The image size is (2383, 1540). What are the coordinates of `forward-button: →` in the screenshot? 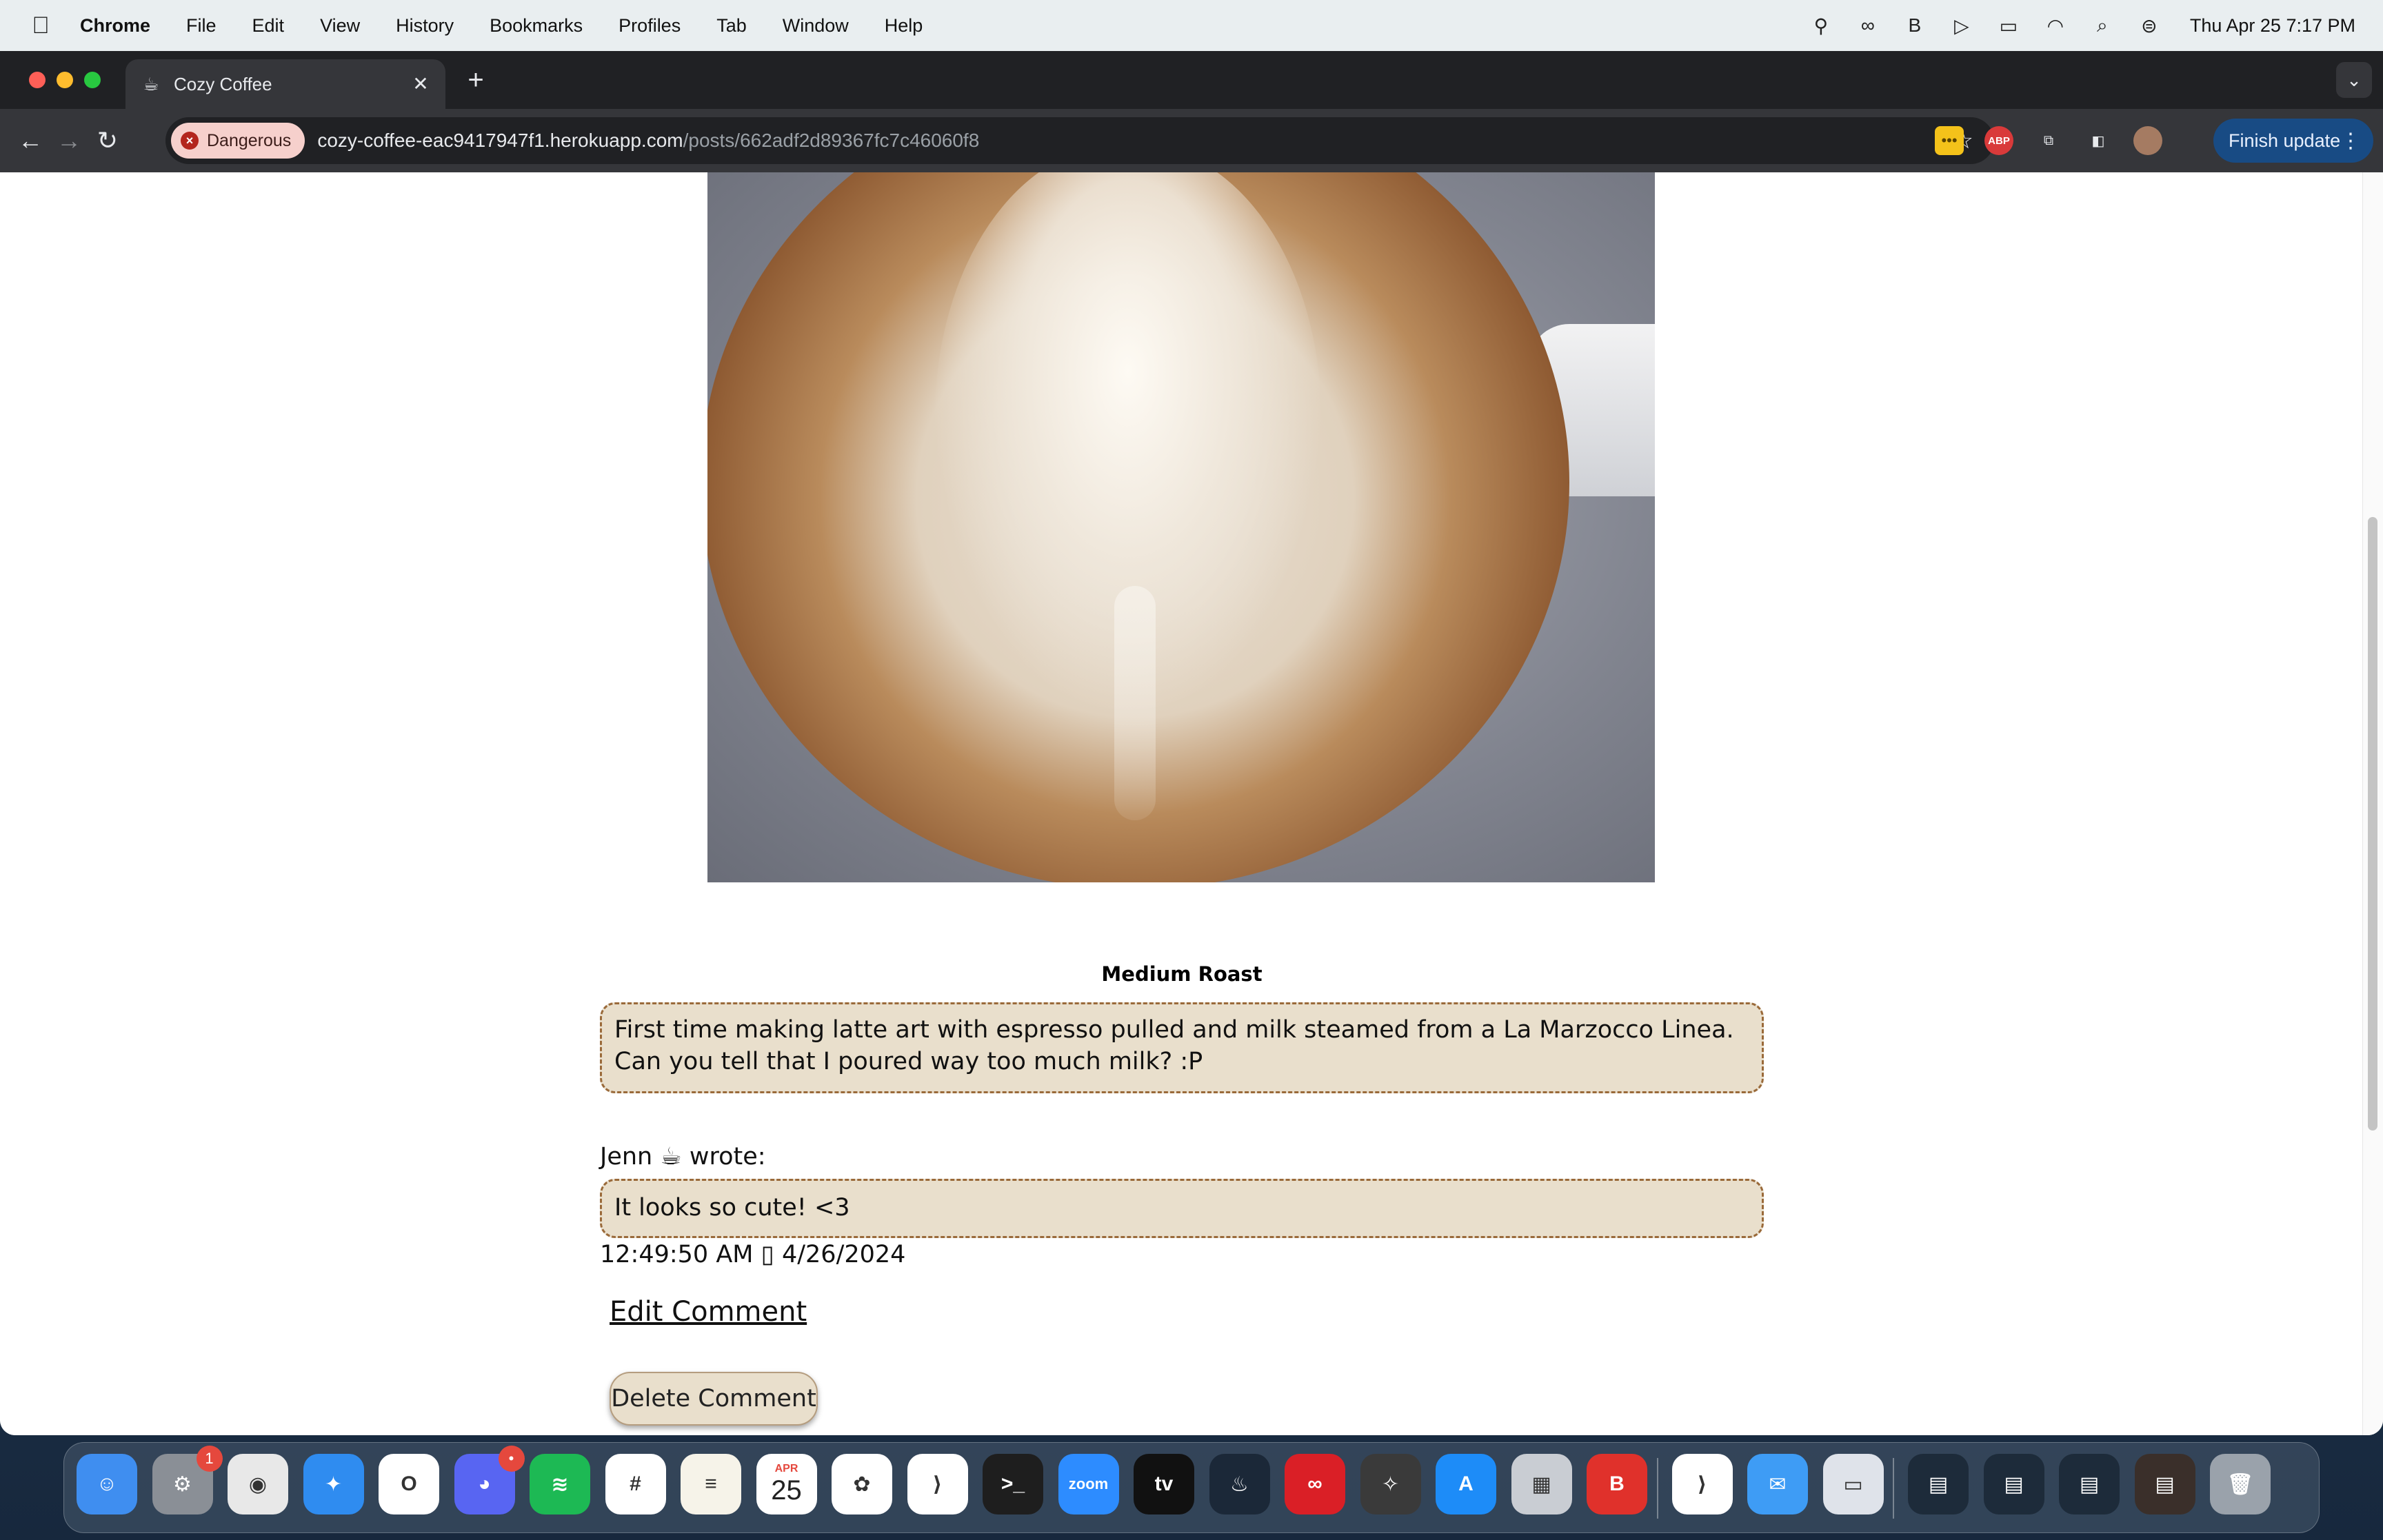 It's located at (69, 141).